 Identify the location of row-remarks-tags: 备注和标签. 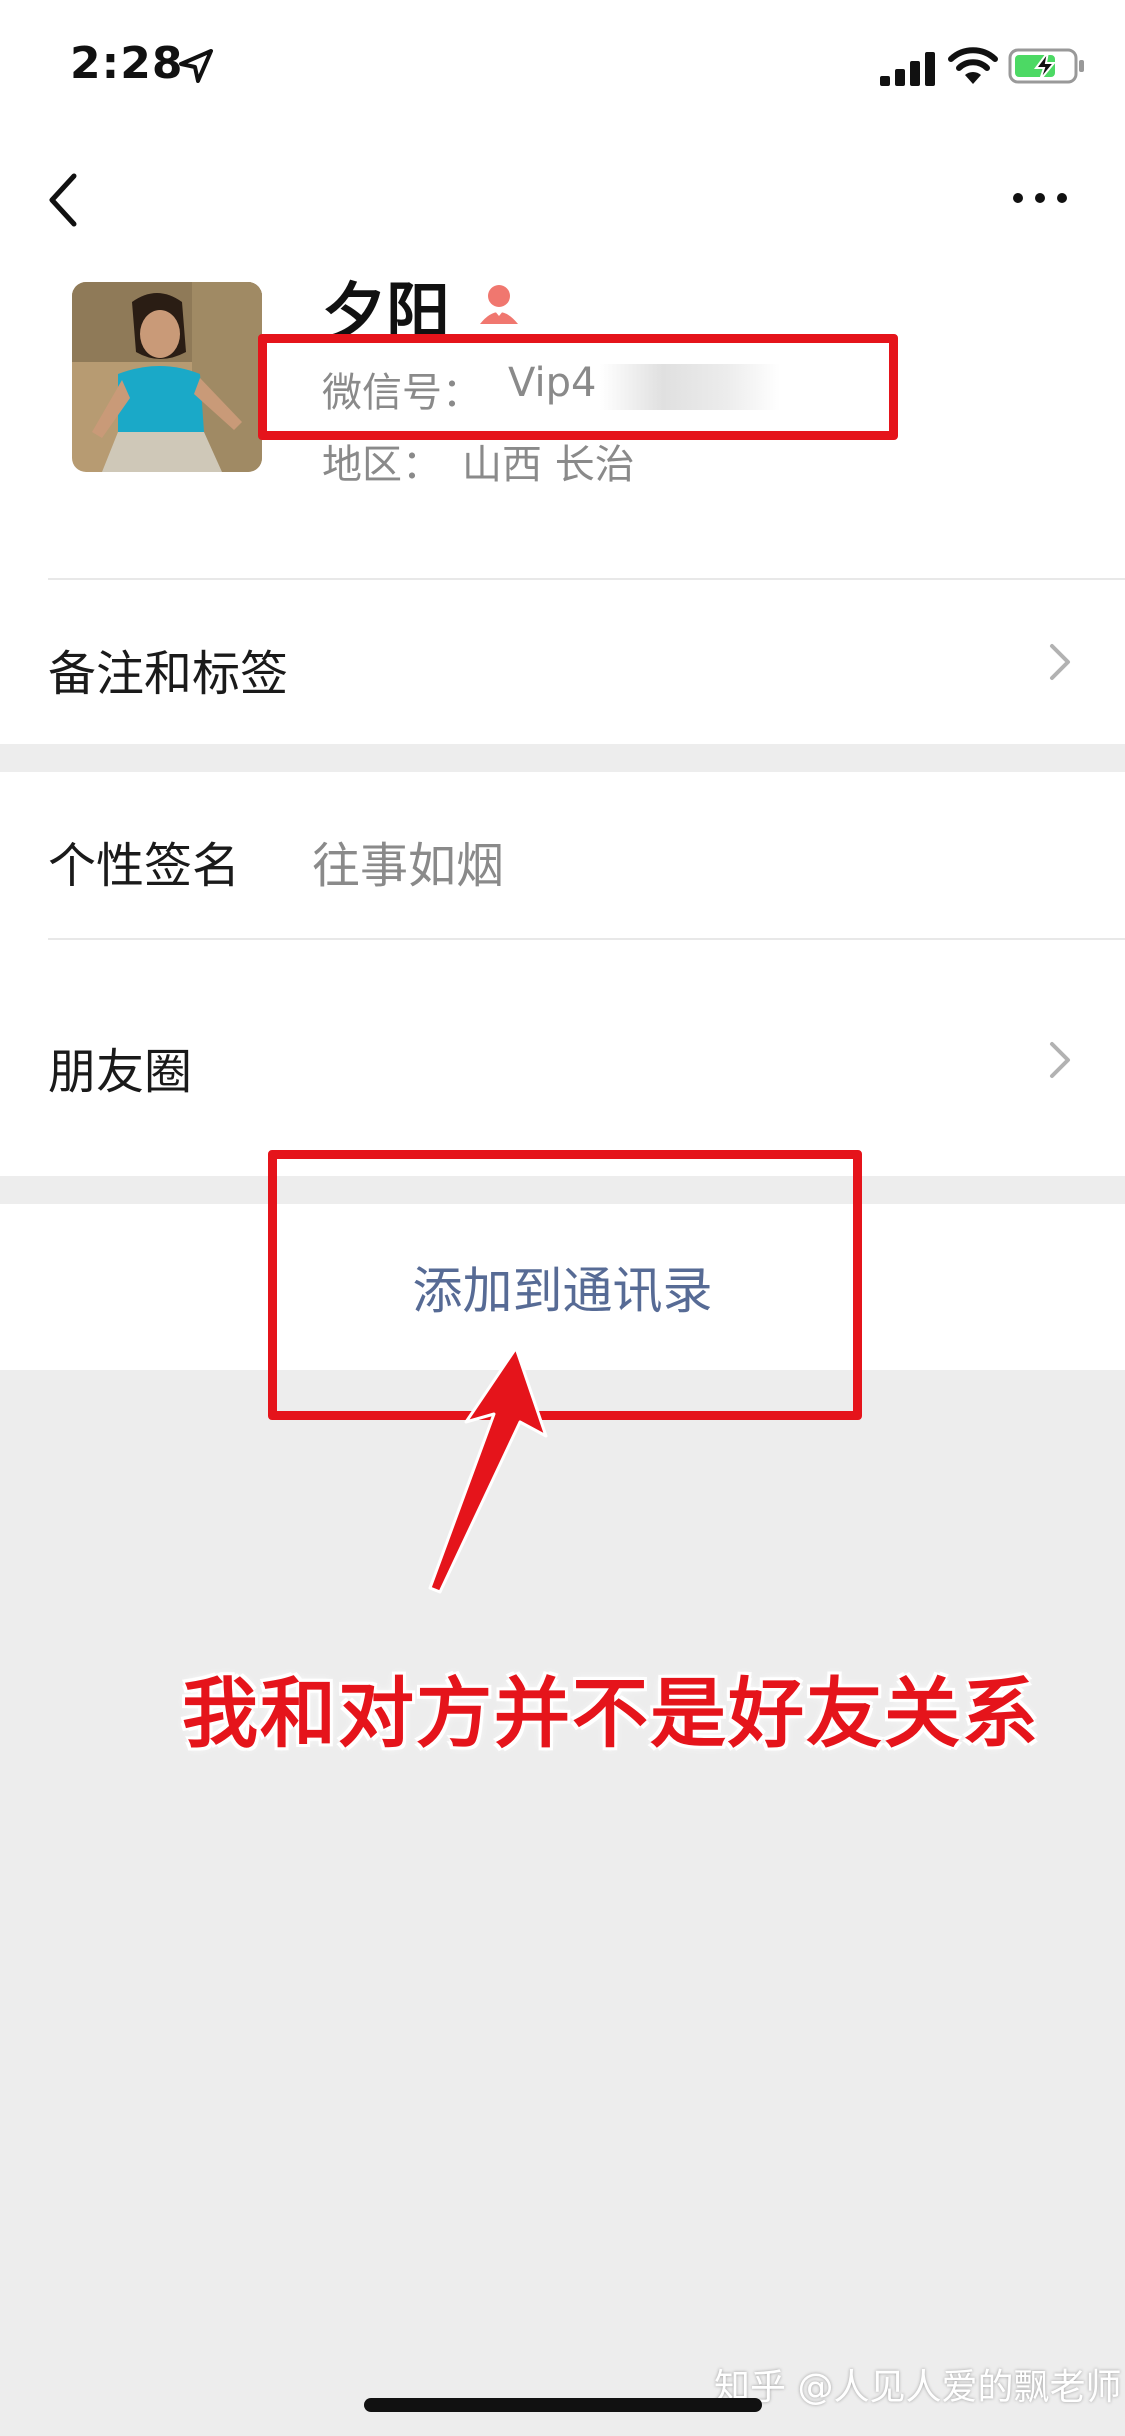
(168, 669).